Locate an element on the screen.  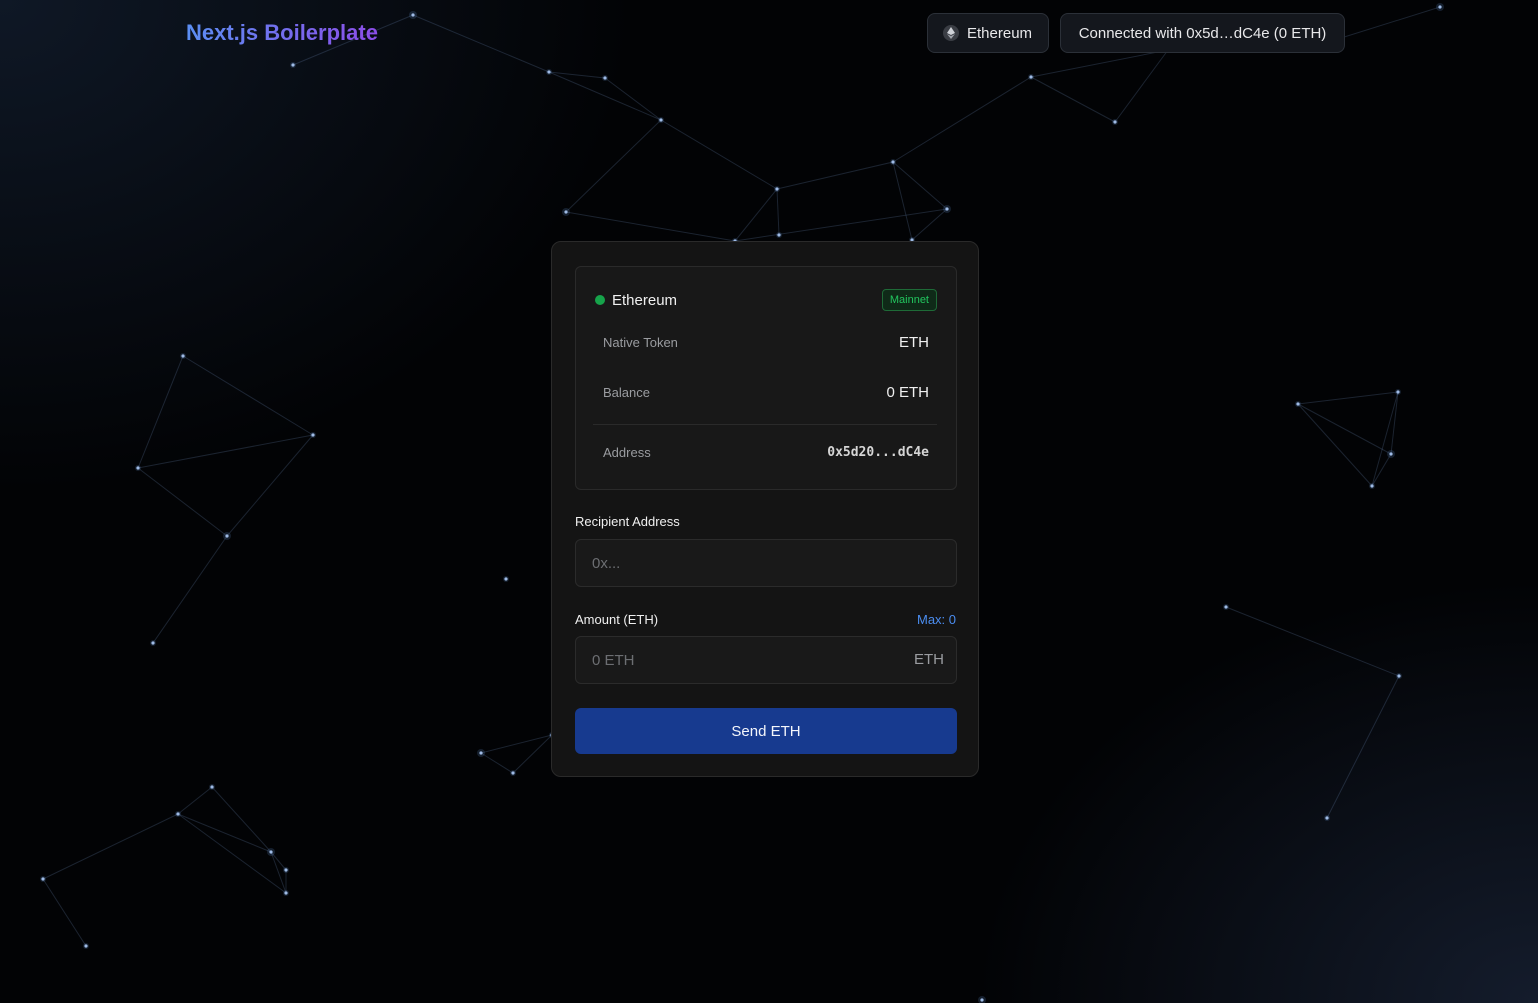
ethereum-icon is located at coordinates (951, 33).